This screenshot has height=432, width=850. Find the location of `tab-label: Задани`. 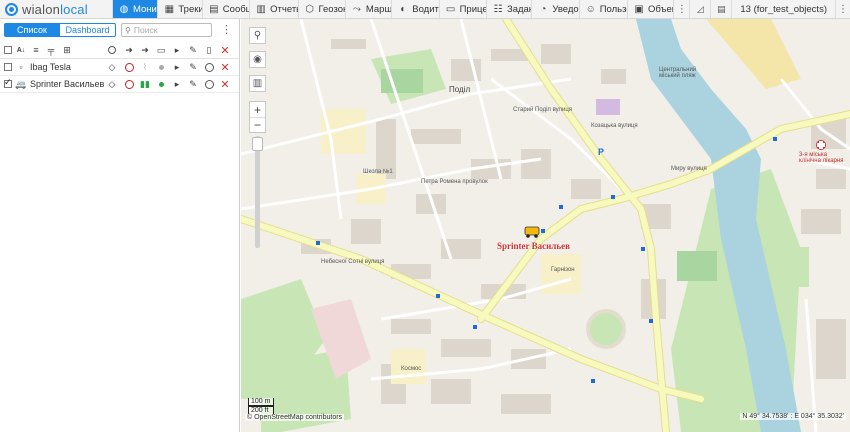

tab-label: Задани is located at coordinates (518, 9).